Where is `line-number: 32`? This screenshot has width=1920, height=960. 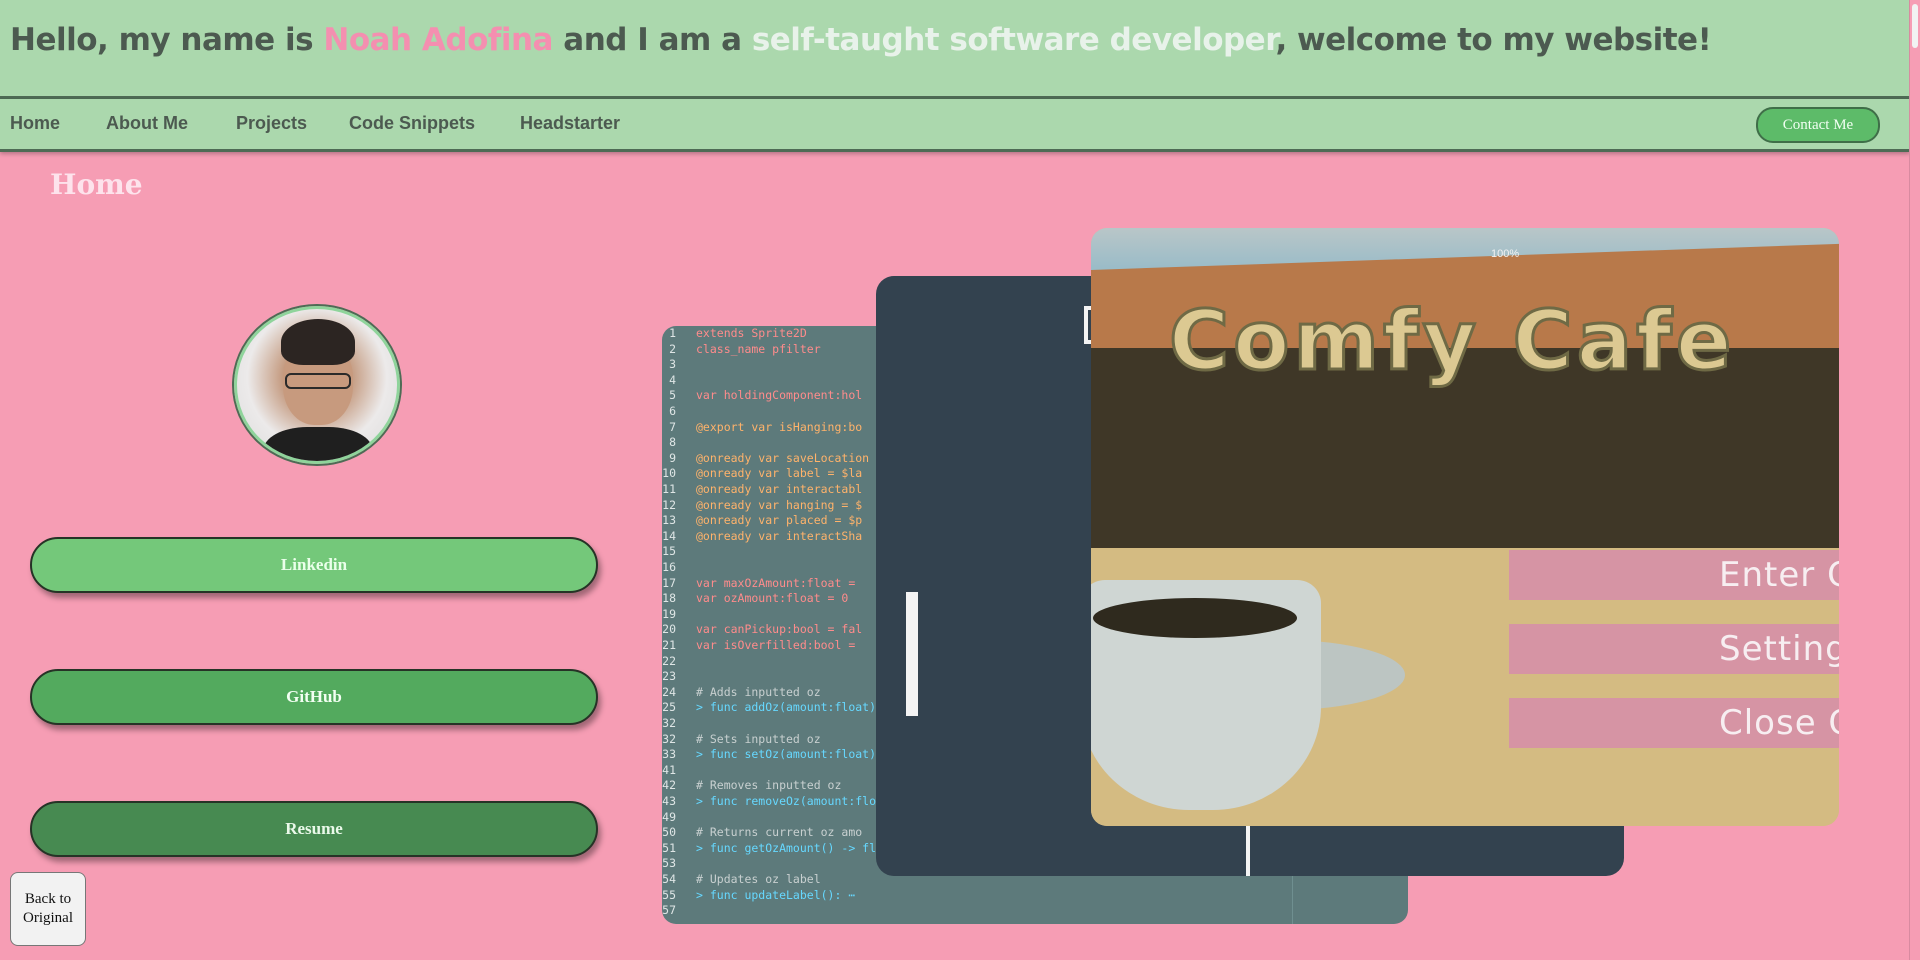
line-number: 32 is located at coordinates (669, 738).